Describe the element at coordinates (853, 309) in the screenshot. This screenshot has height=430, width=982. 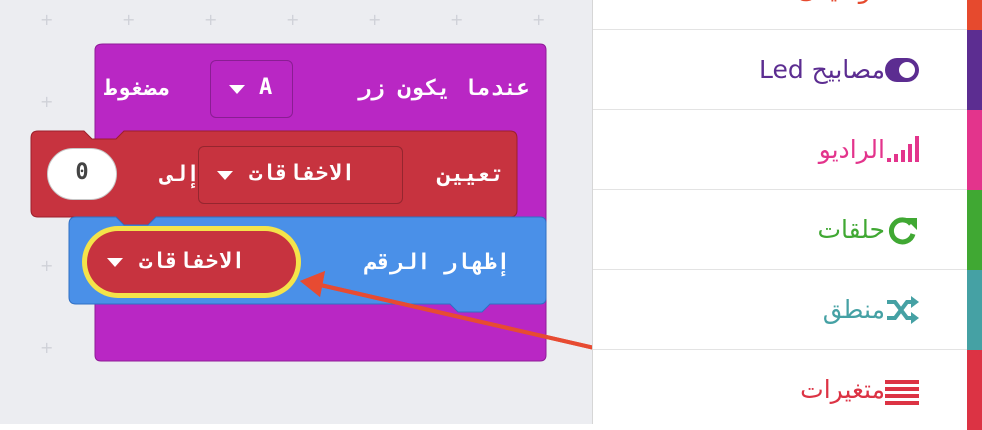
I see `category-label: منطق` at that location.